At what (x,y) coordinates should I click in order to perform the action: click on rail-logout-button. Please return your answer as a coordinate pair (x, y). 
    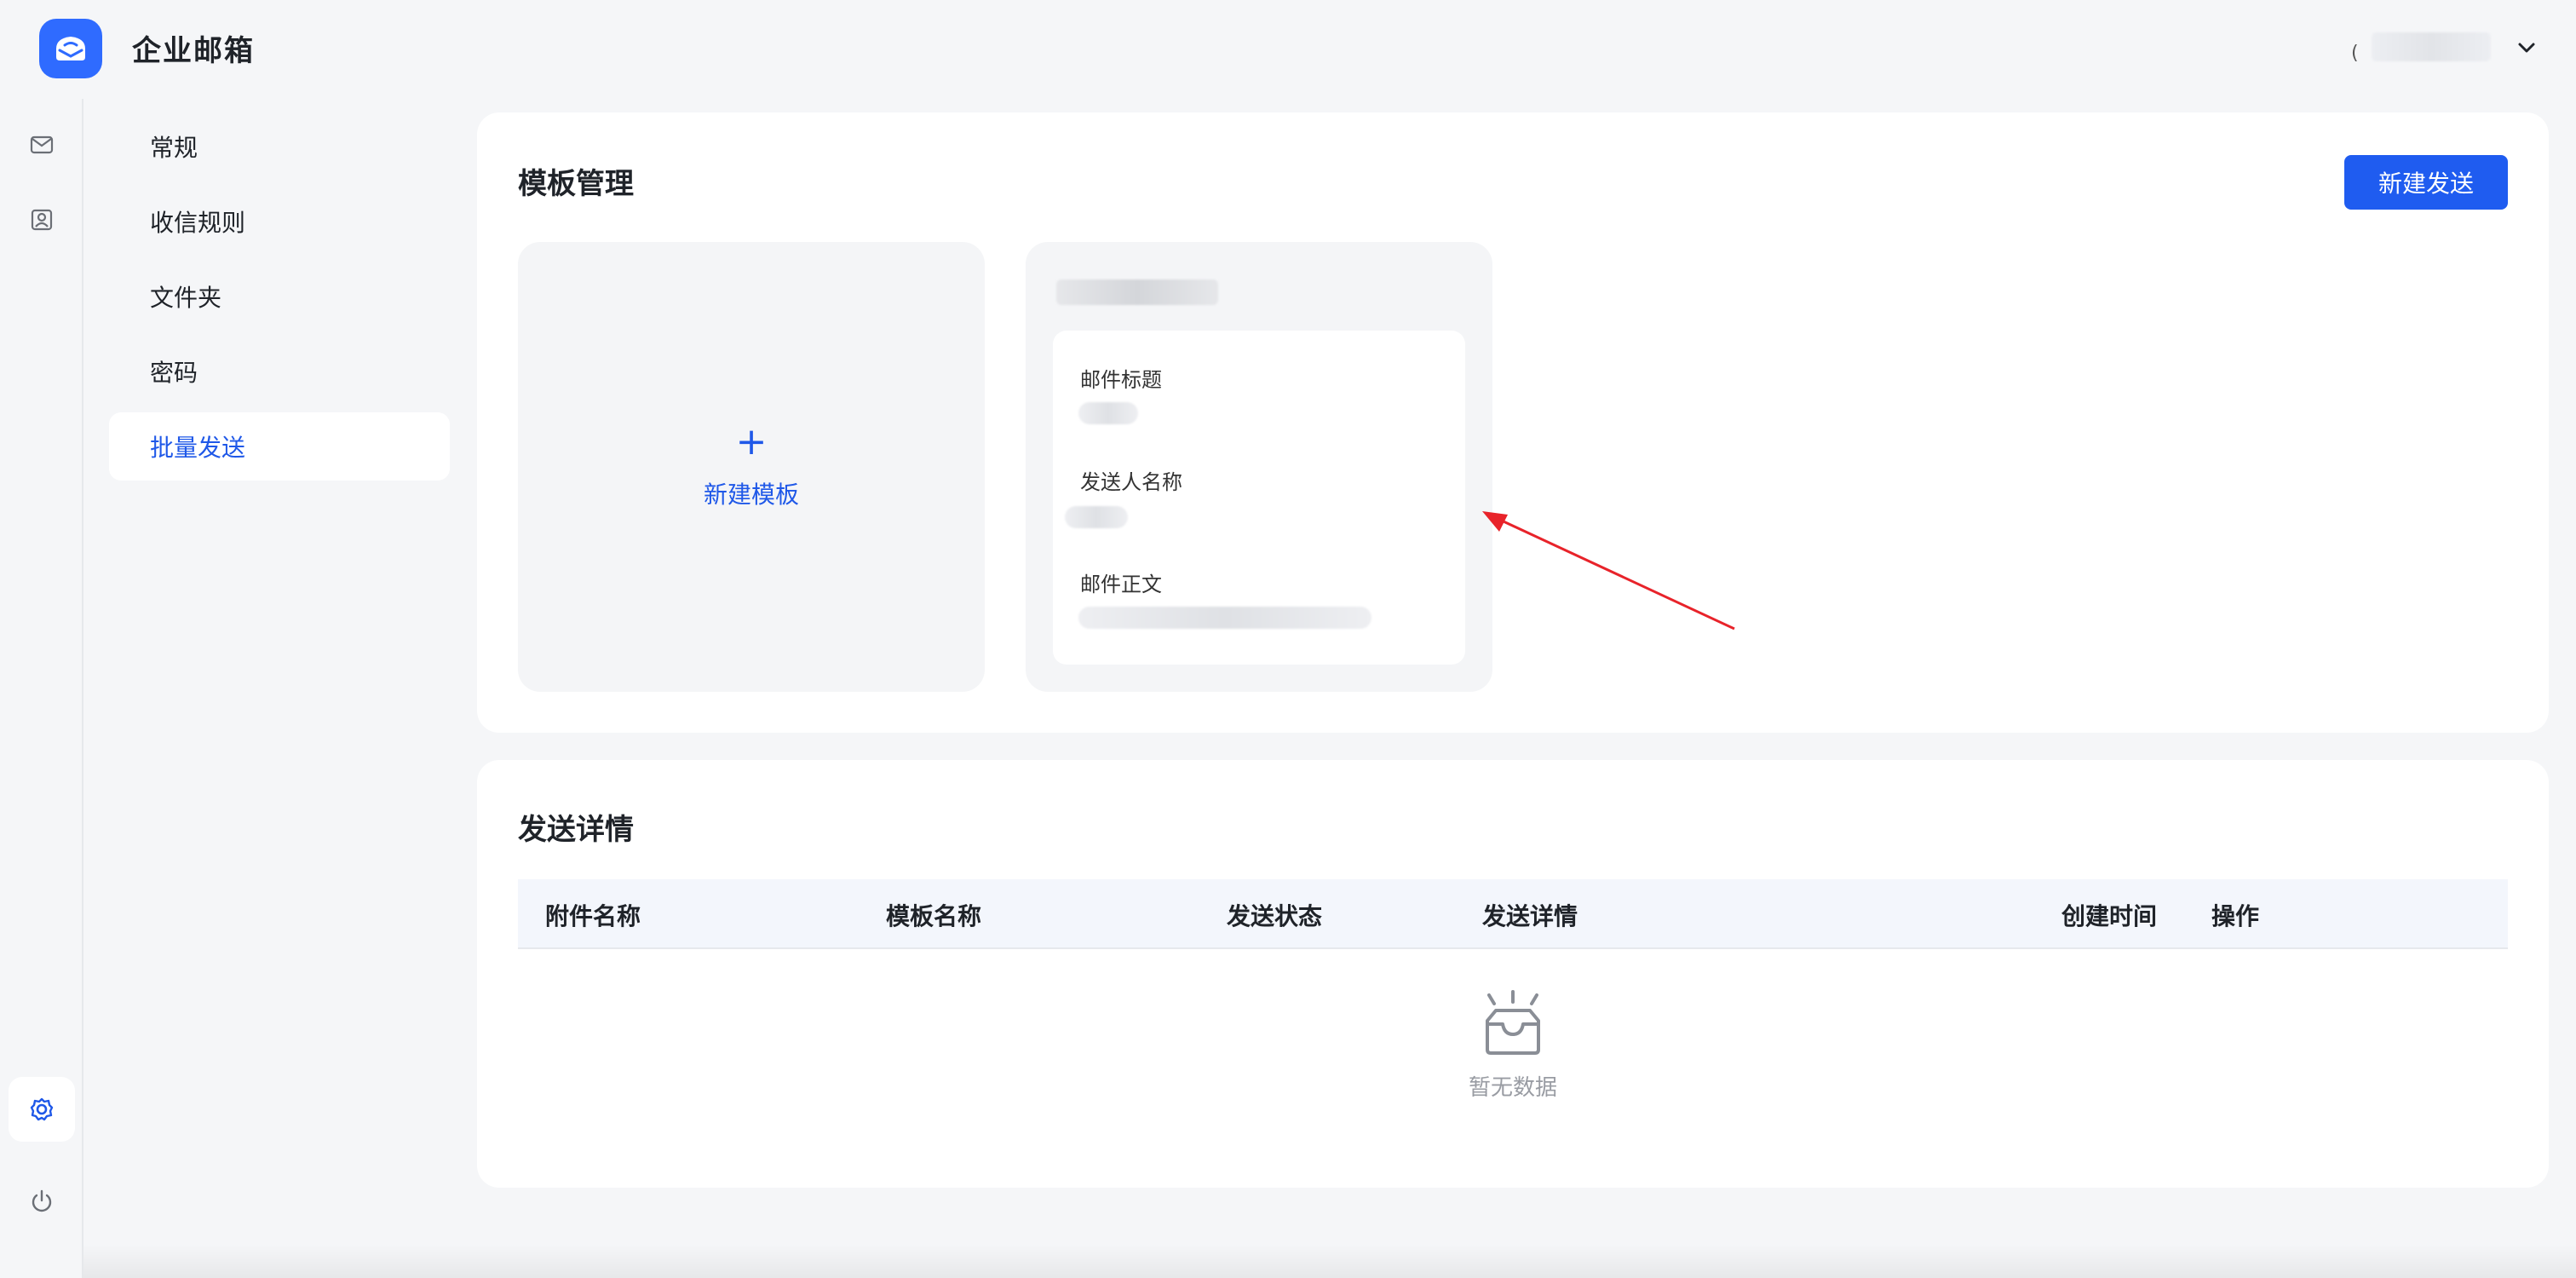
    Looking at the image, I should click on (42, 1201).